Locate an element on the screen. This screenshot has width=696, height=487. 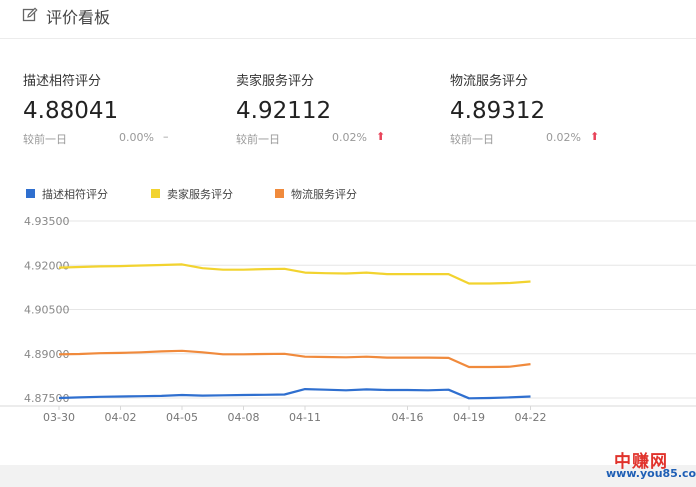
metric-value: 4.88041 is located at coordinates (71, 111).